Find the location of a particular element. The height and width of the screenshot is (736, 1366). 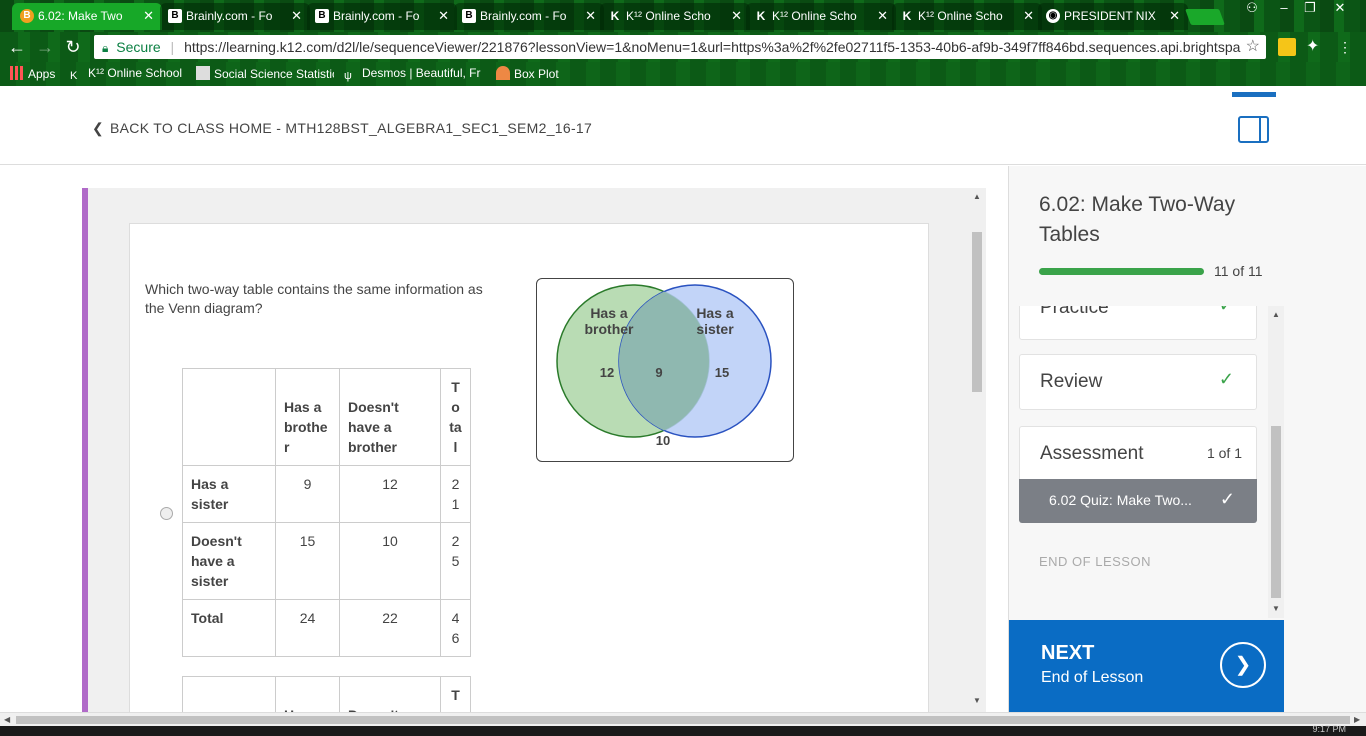

extension-pin-icon: ✦ is located at coordinates (1315, 47).